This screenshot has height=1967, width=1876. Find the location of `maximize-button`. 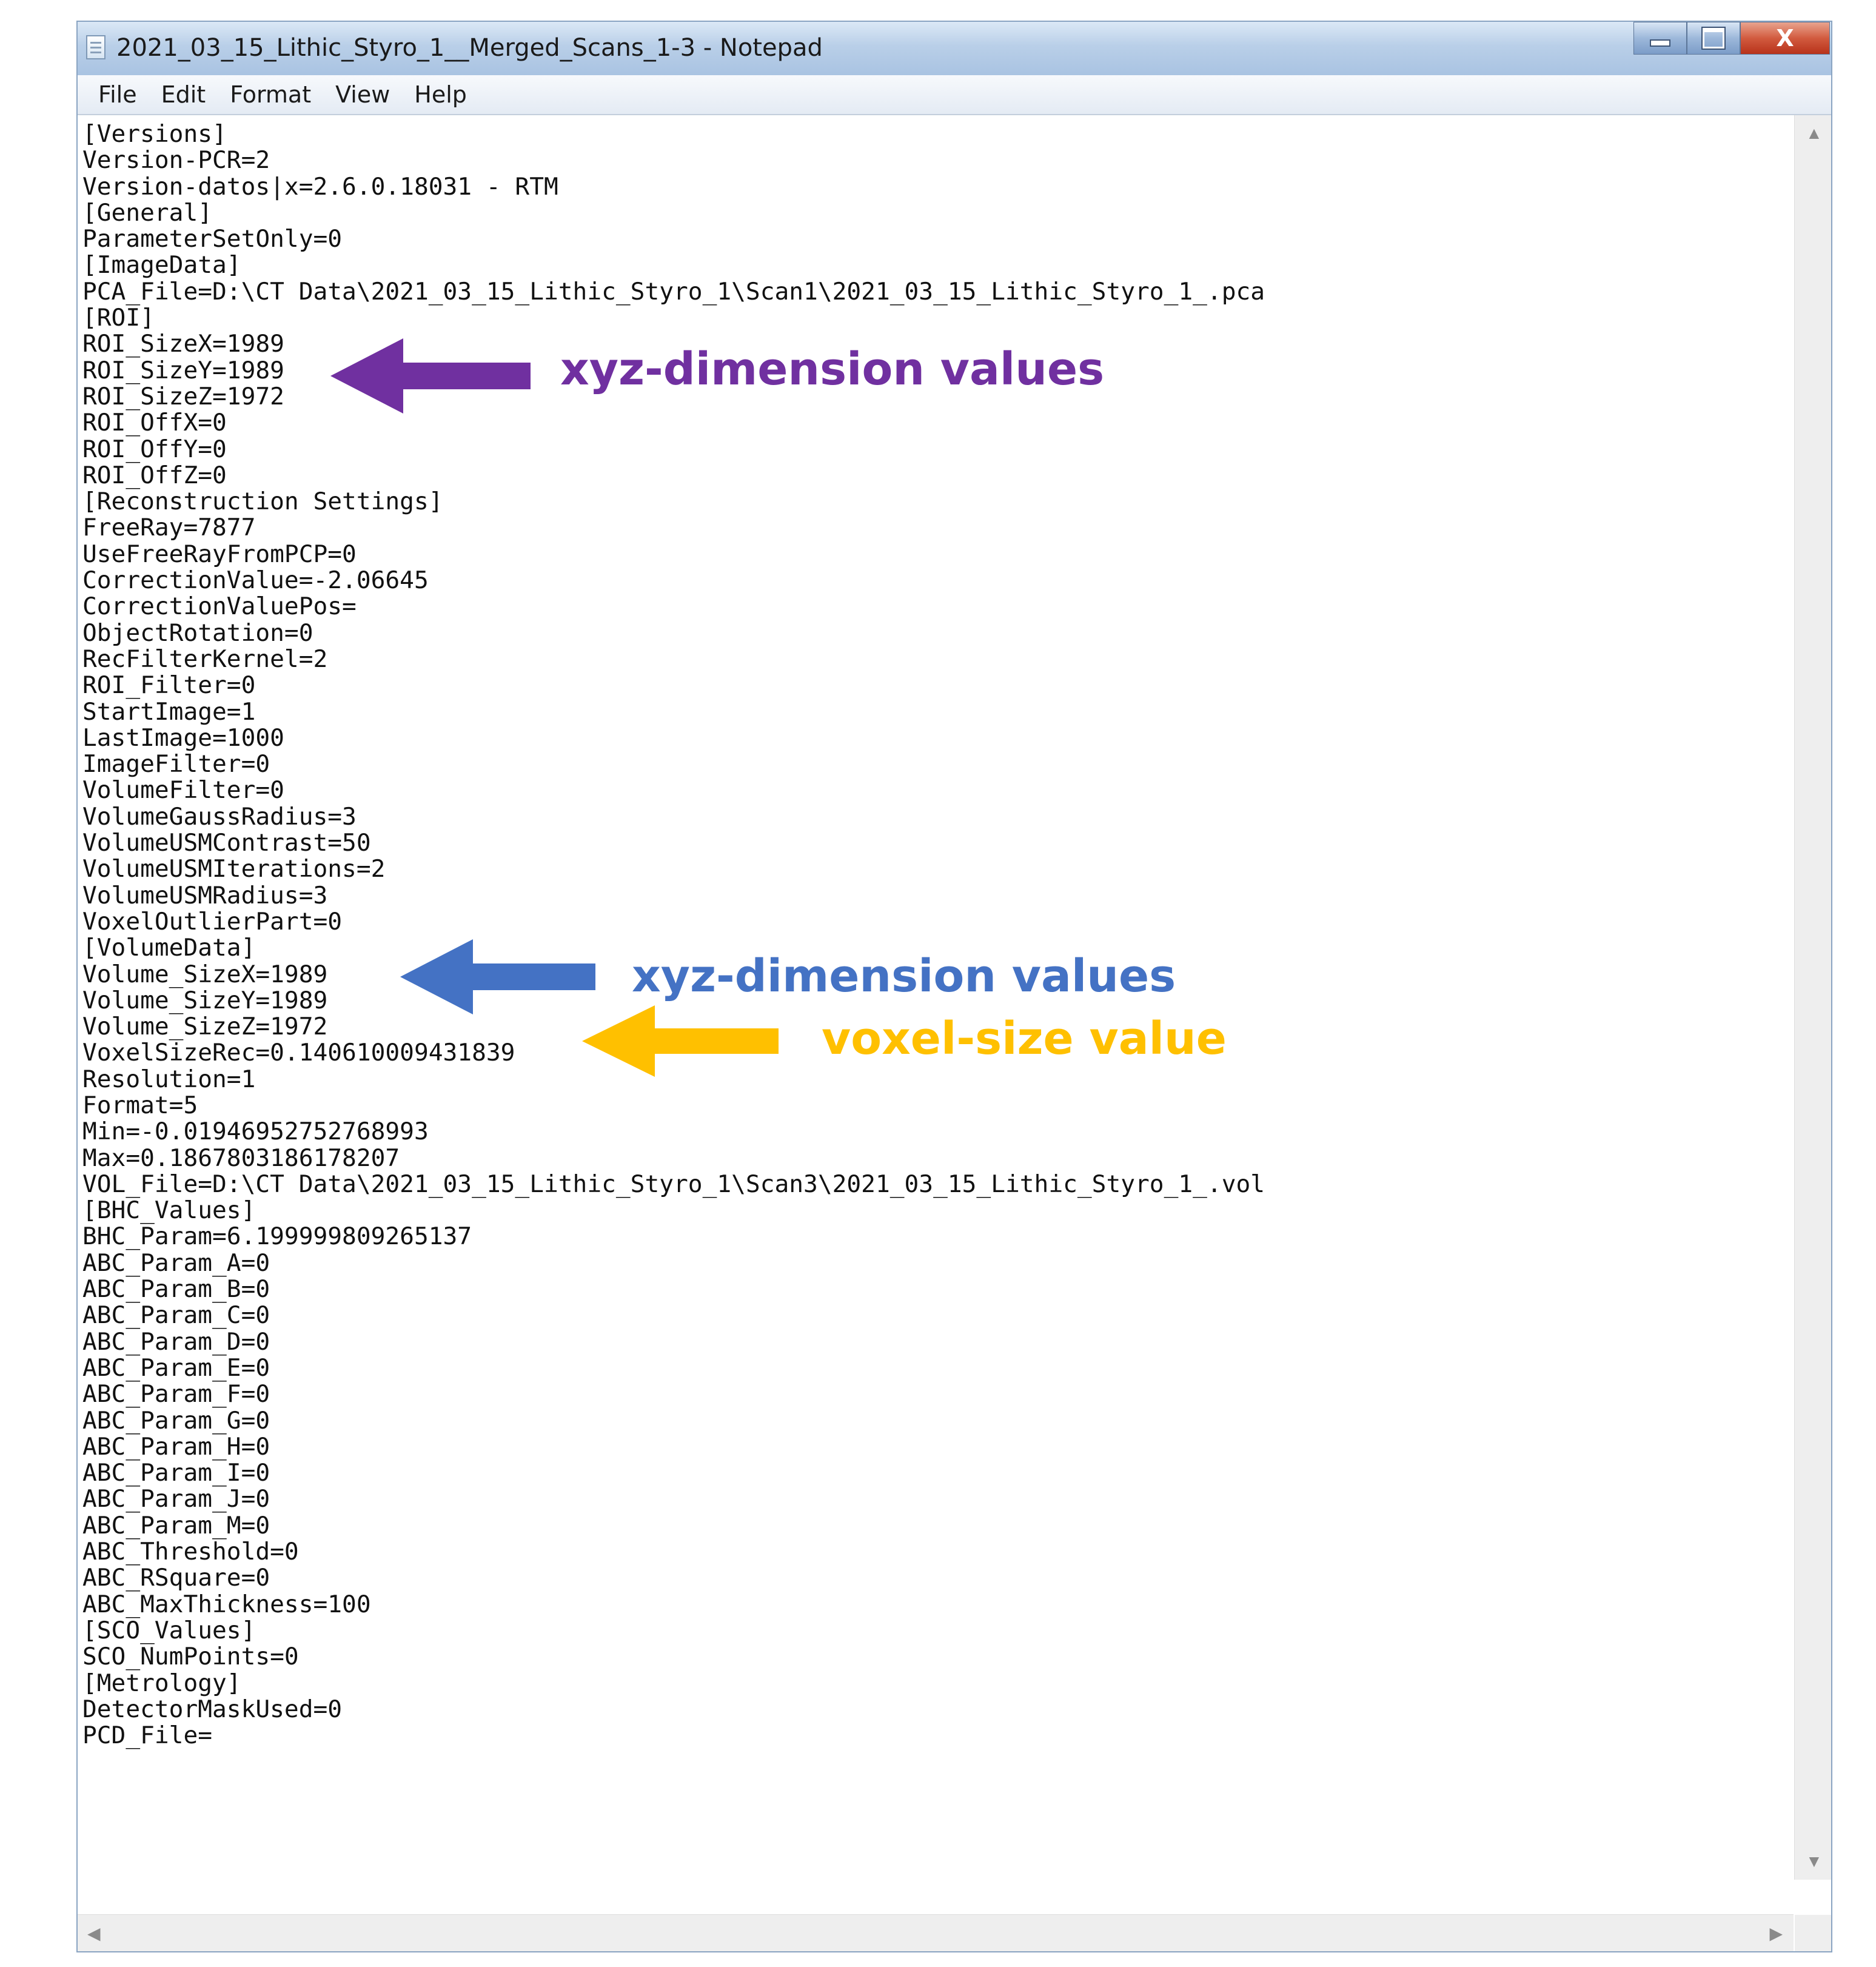

maximize-button is located at coordinates (1713, 39).